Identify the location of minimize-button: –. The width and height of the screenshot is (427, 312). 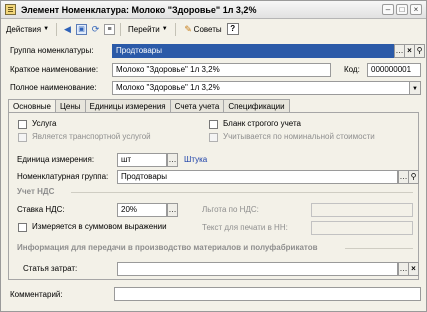
(388, 9).